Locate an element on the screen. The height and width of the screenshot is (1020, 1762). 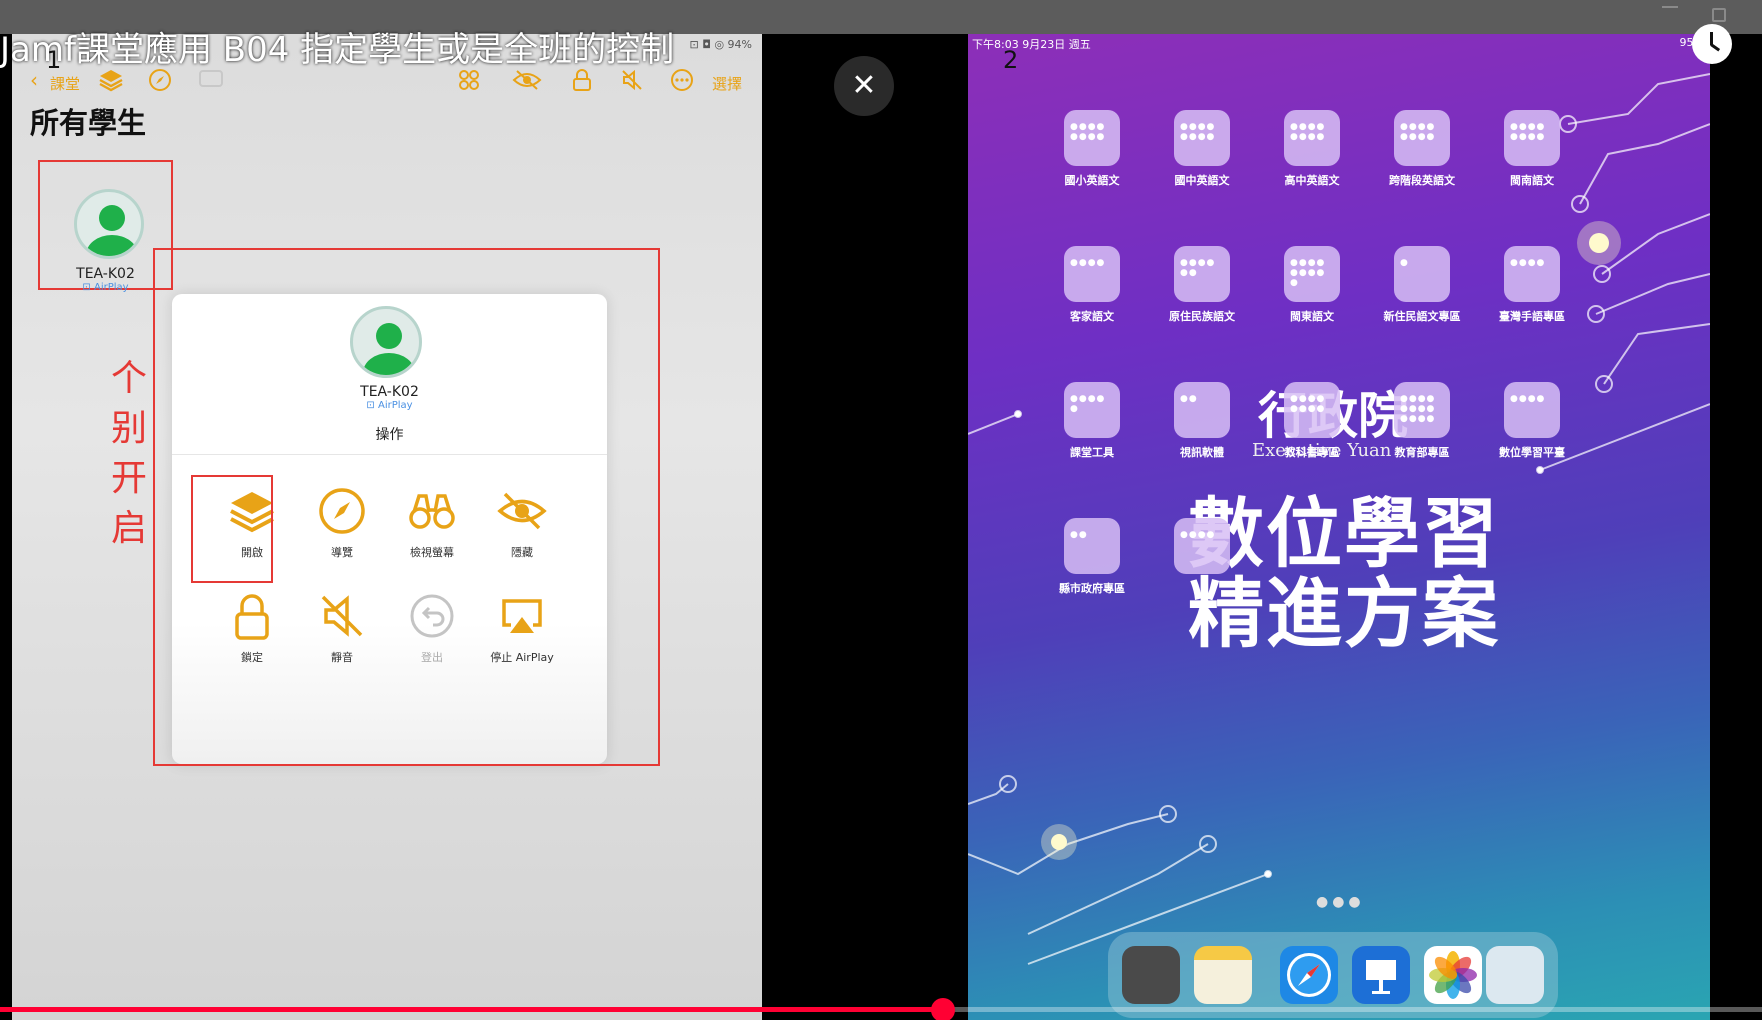
app-folder: ●●●● ●●●● 高中英語文 is located at coordinates (1312, 160).